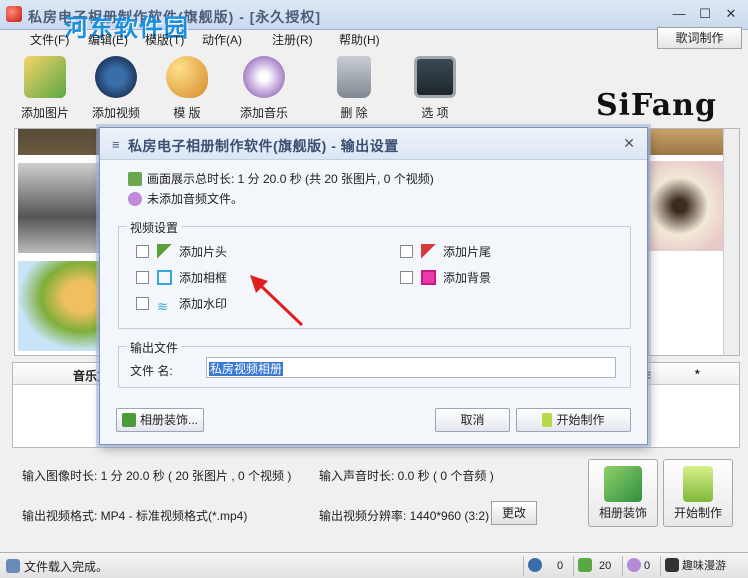 This screenshot has width=748, height=578. I want to click on delete-label: 删 除, so click(354, 113).